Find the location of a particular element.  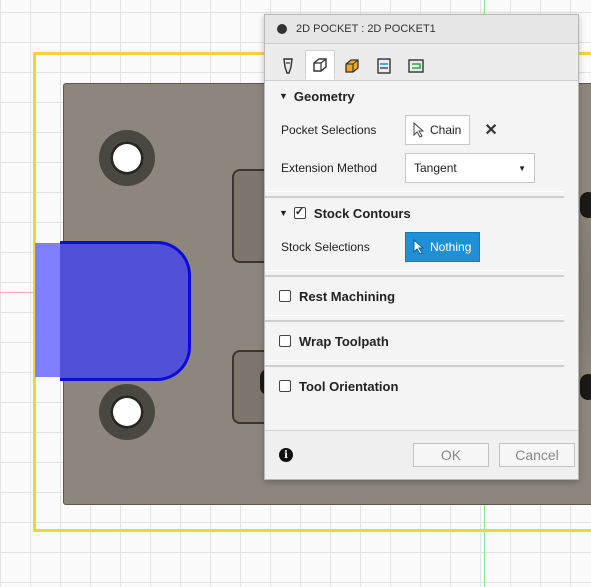

stock-selections-row: Stock Selections Nothing is located at coordinates (421, 247).